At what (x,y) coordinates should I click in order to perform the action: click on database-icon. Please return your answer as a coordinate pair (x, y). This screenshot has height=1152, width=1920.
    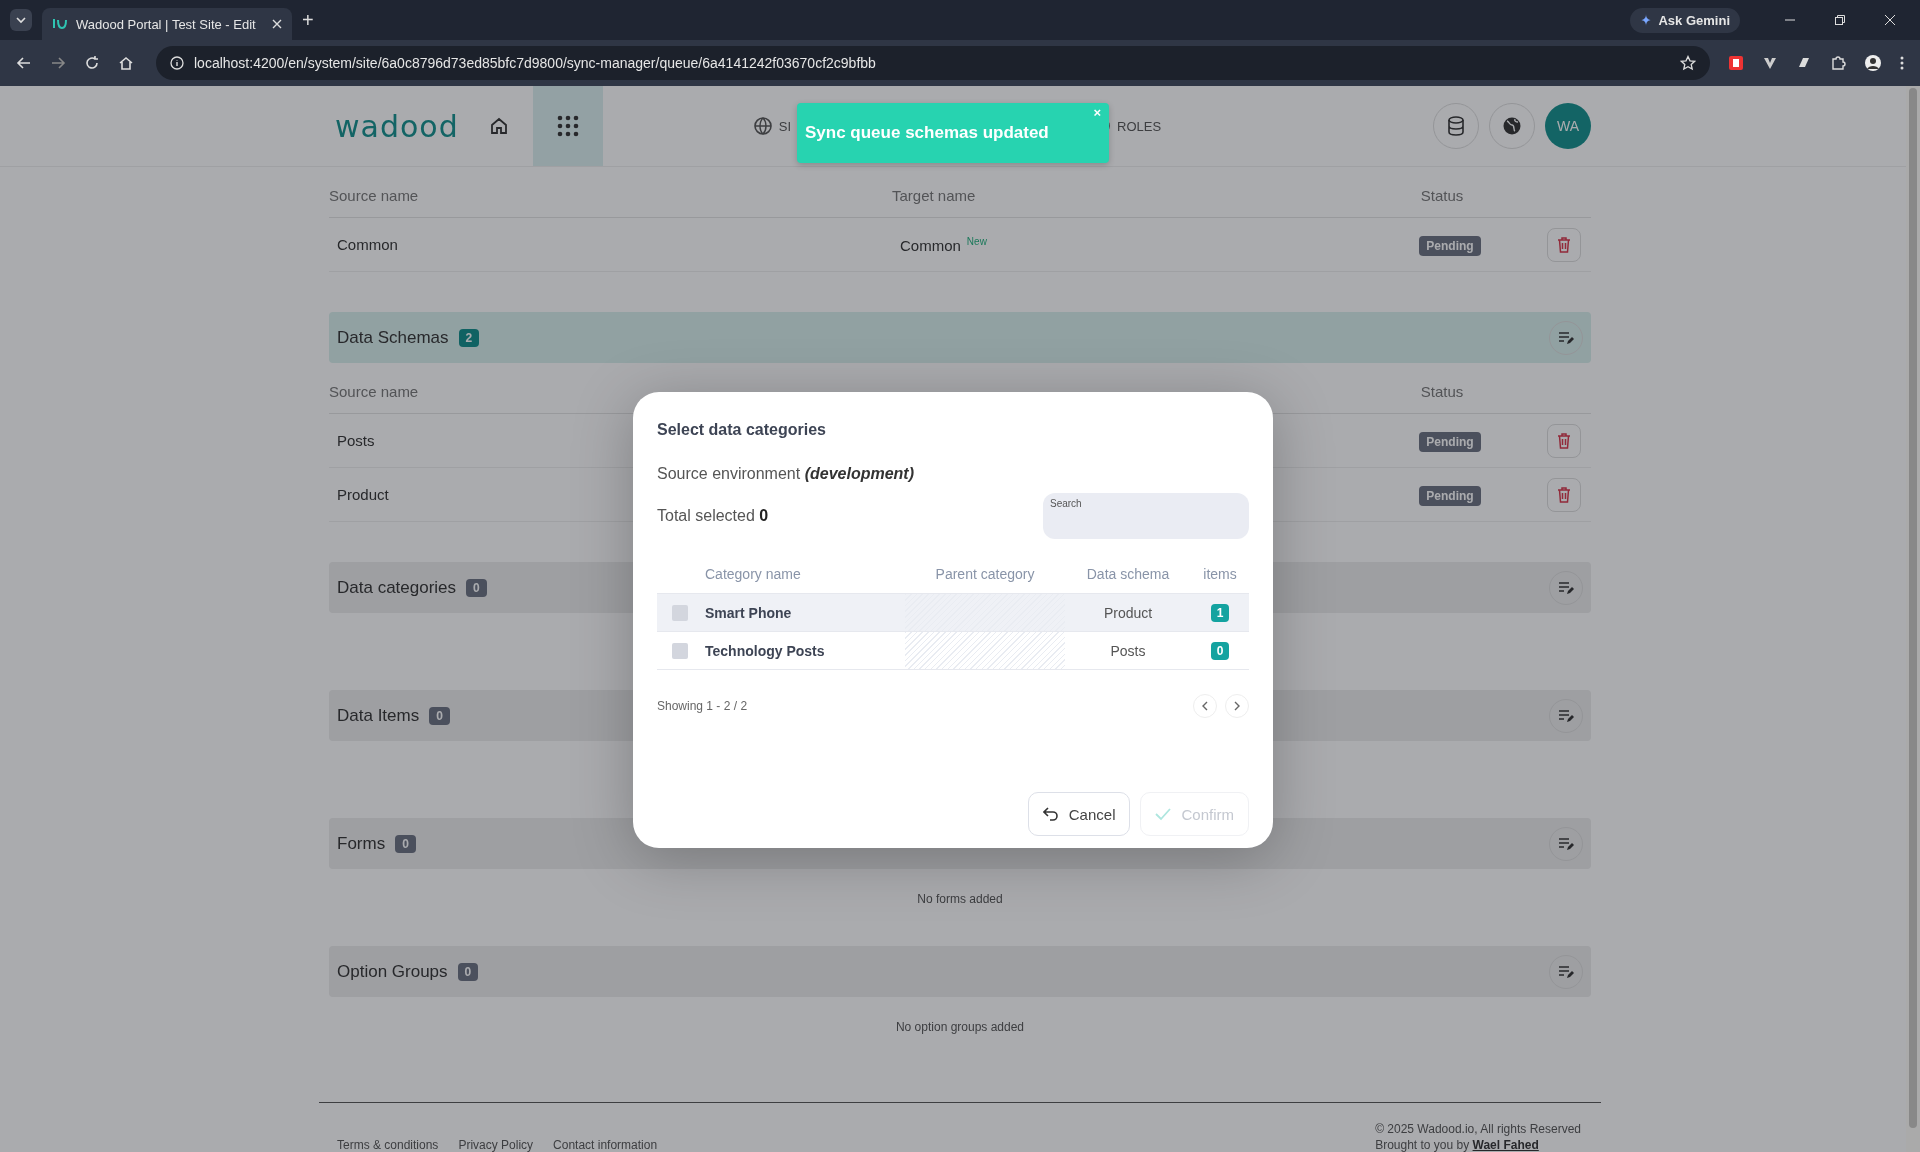
    Looking at the image, I should click on (1456, 126).